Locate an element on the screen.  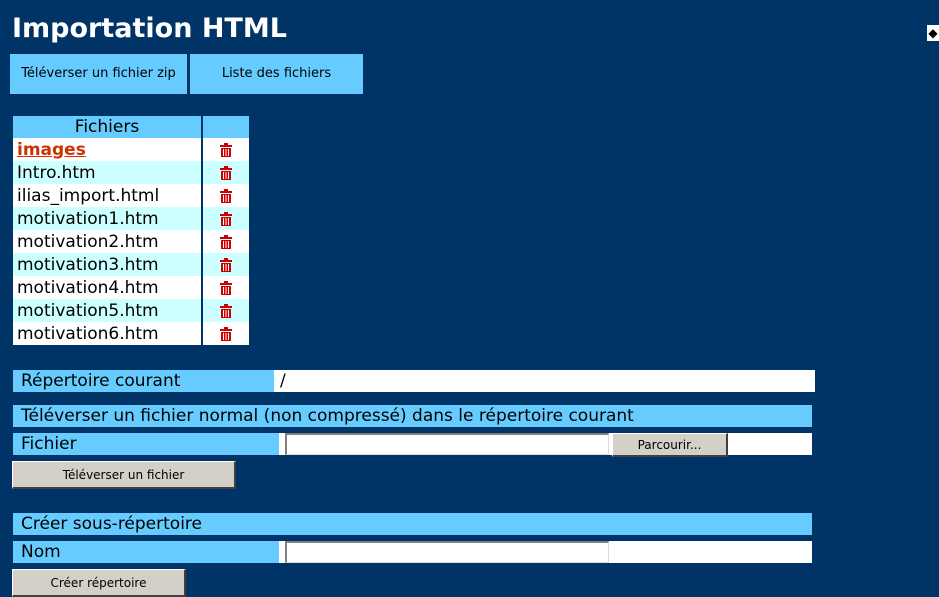
dir-name-label: Nom is located at coordinates (146, 552).